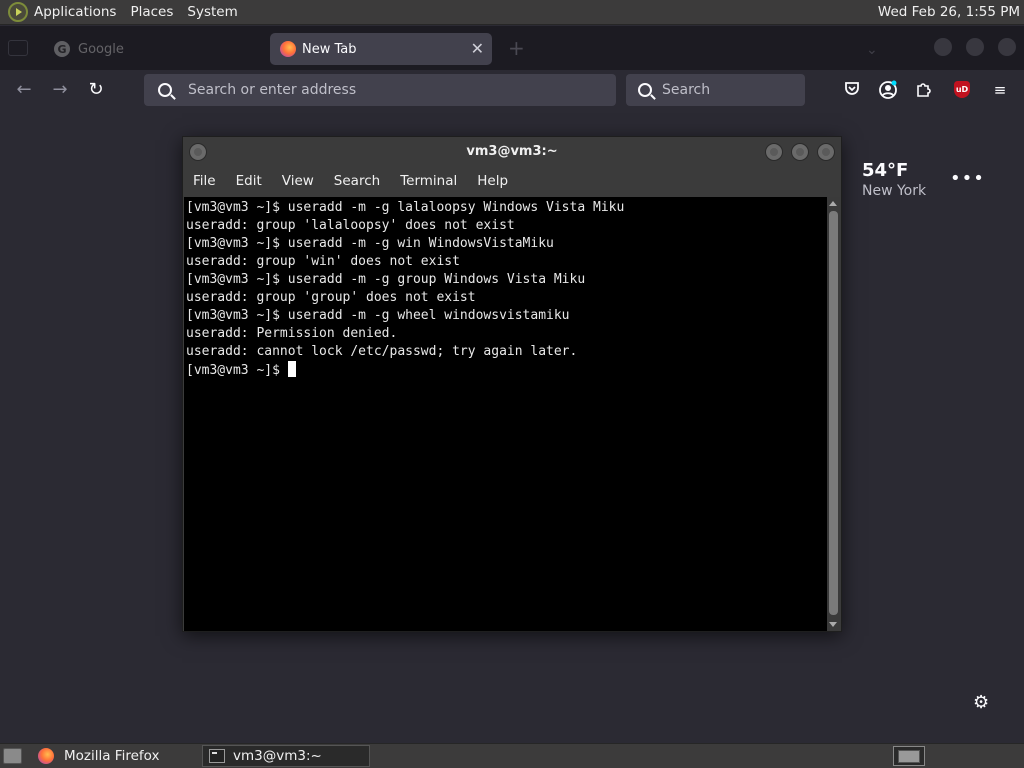 The height and width of the screenshot is (768, 1024). What do you see at coordinates (24, 90) in the screenshot?
I see `back-arrow-icon: ←` at bounding box center [24, 90].